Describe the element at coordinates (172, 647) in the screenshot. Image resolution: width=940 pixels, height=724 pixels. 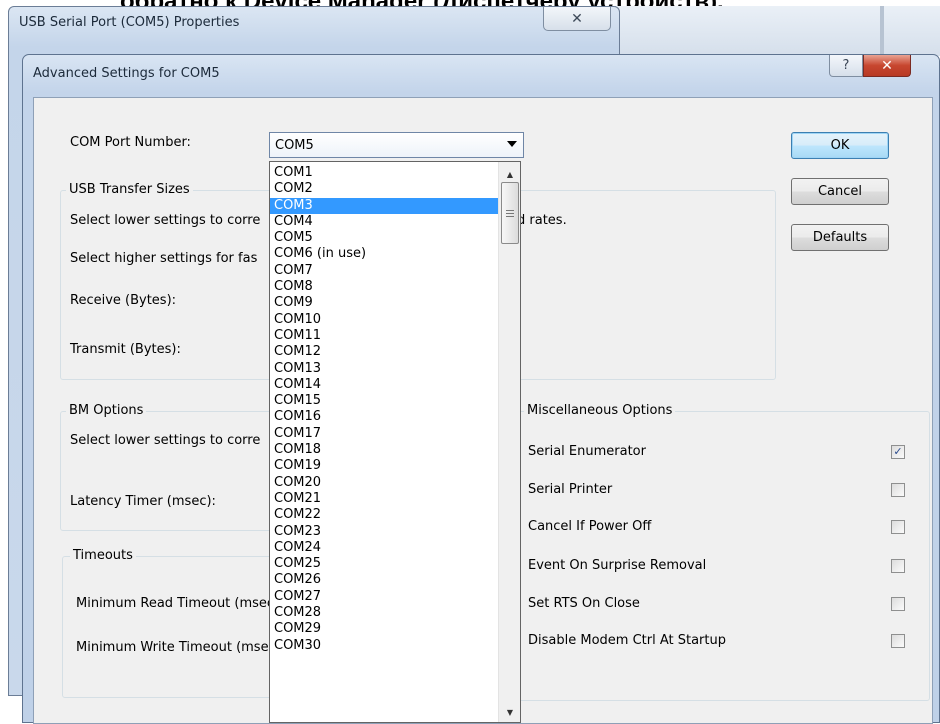
I see `min-write-timeout-label: Minimum Write Timeout (mse` at that location.